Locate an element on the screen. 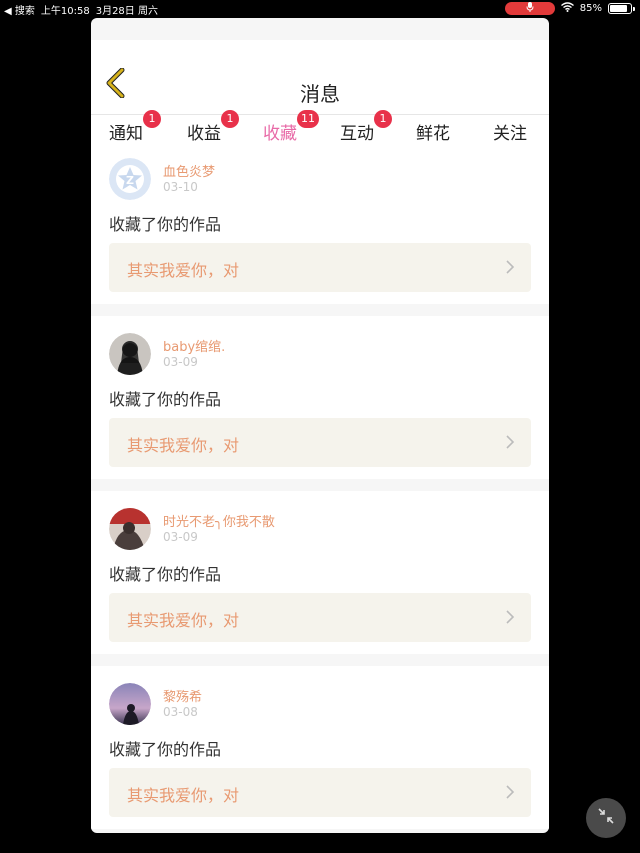 This screenshot has height=853, width=640. message-date: 03-10 is located at coordinates (180, 187).